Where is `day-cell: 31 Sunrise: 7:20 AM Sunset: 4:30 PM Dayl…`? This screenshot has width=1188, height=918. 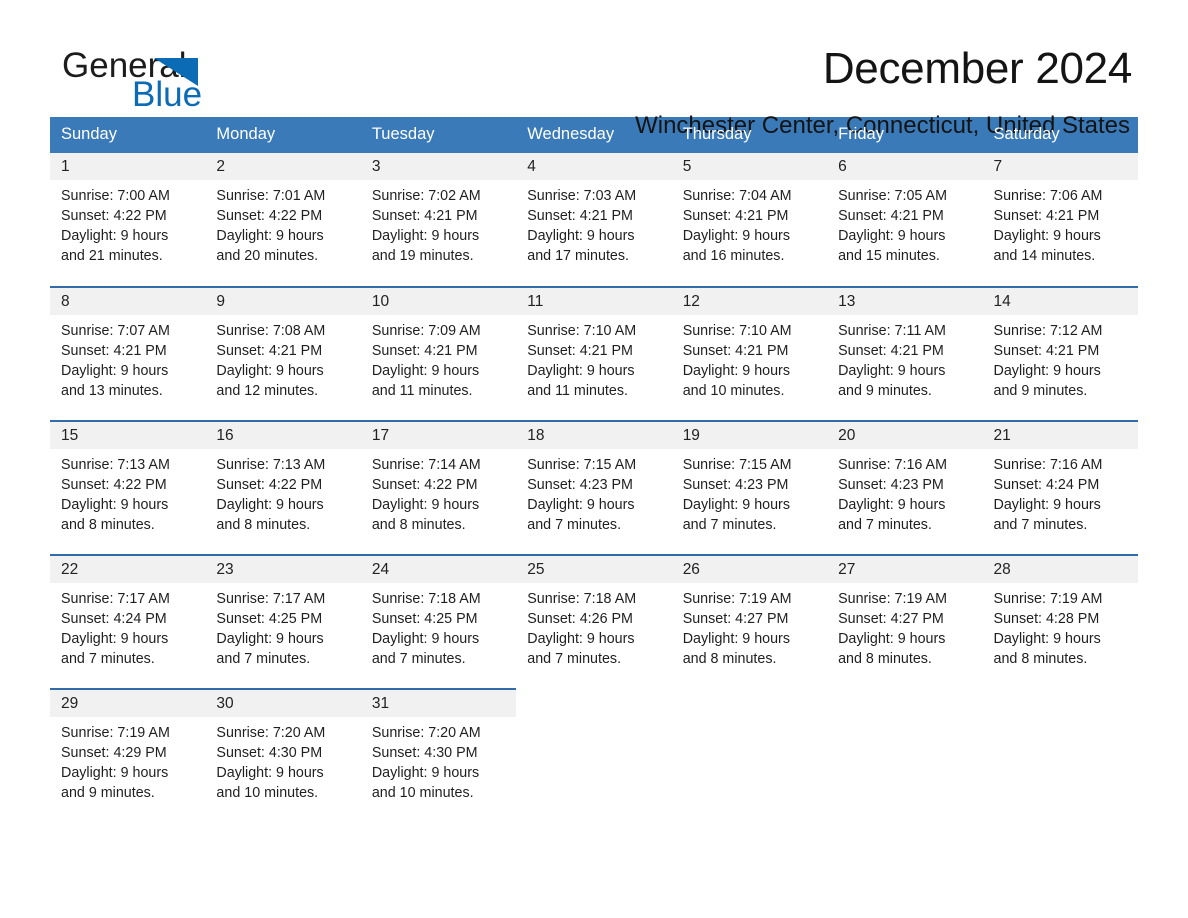
day-cell: 31 Sunrise: 7:20 AM Sunset: 4:30 PM Dayl… is located at coordinates (438, 755).